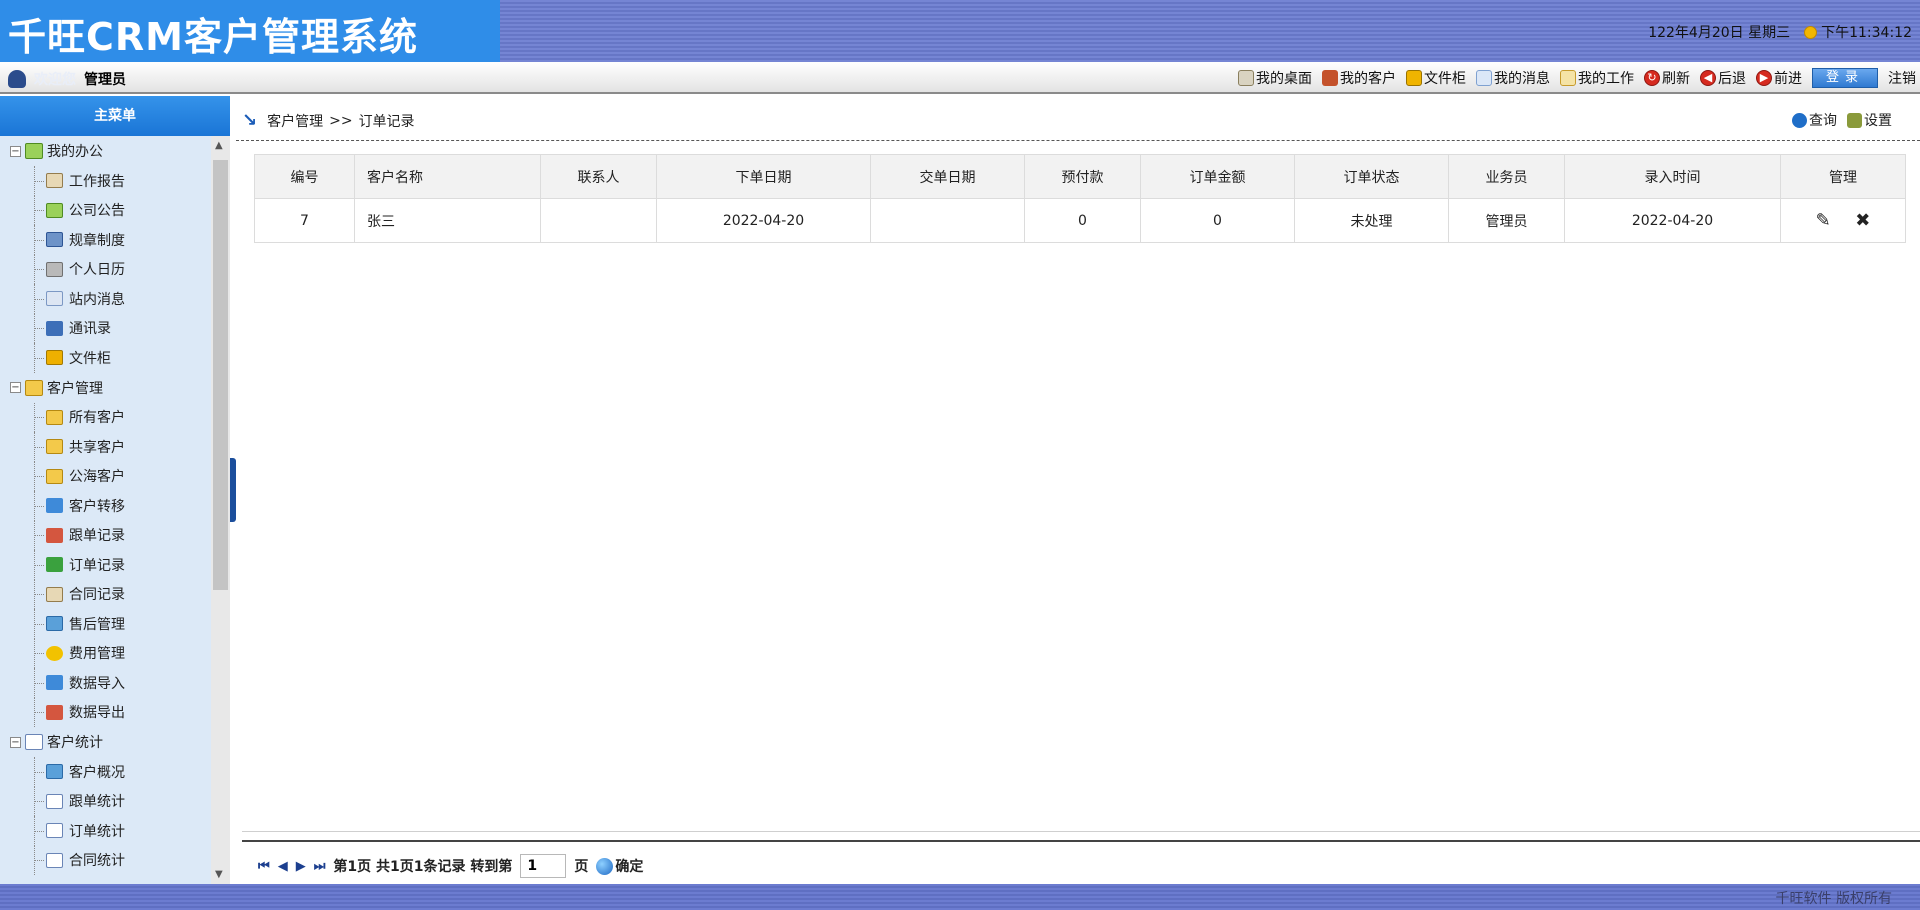 Image resolution: width=1920 pixels, height=910 pixels. I want to click on sidebar-item-contract-records: 合同记录, so click(105, 594).